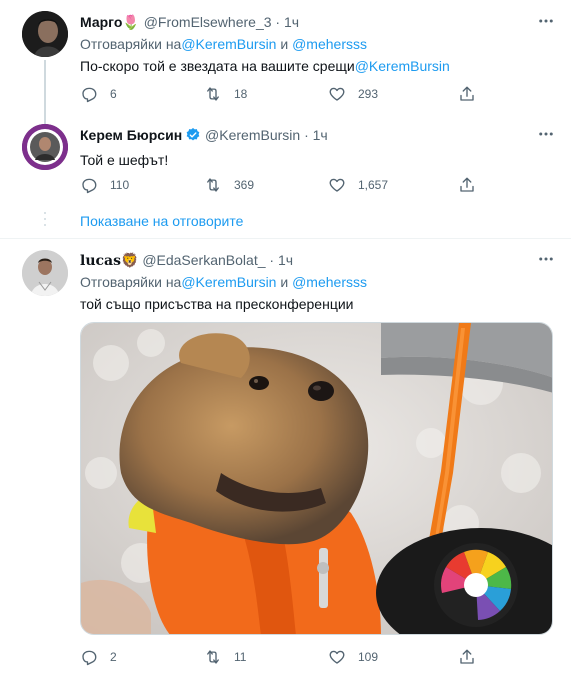 The image size is (571, 683). I want to click on retweet-count: 11, so click(240, 657).